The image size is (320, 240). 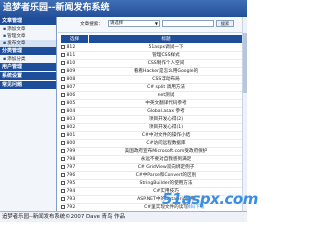 I want to click on select-cell: 801, so click(x=74, y=135).